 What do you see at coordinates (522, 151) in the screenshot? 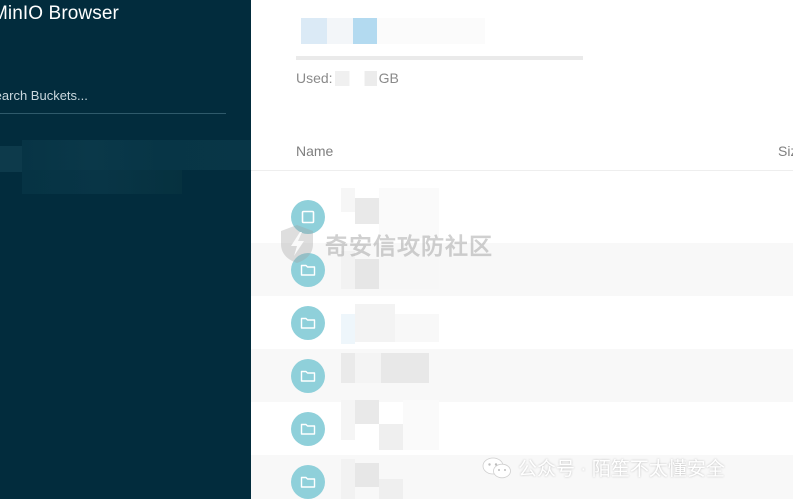
I see `table-header: Name Size` at bounding box center [522, 151].